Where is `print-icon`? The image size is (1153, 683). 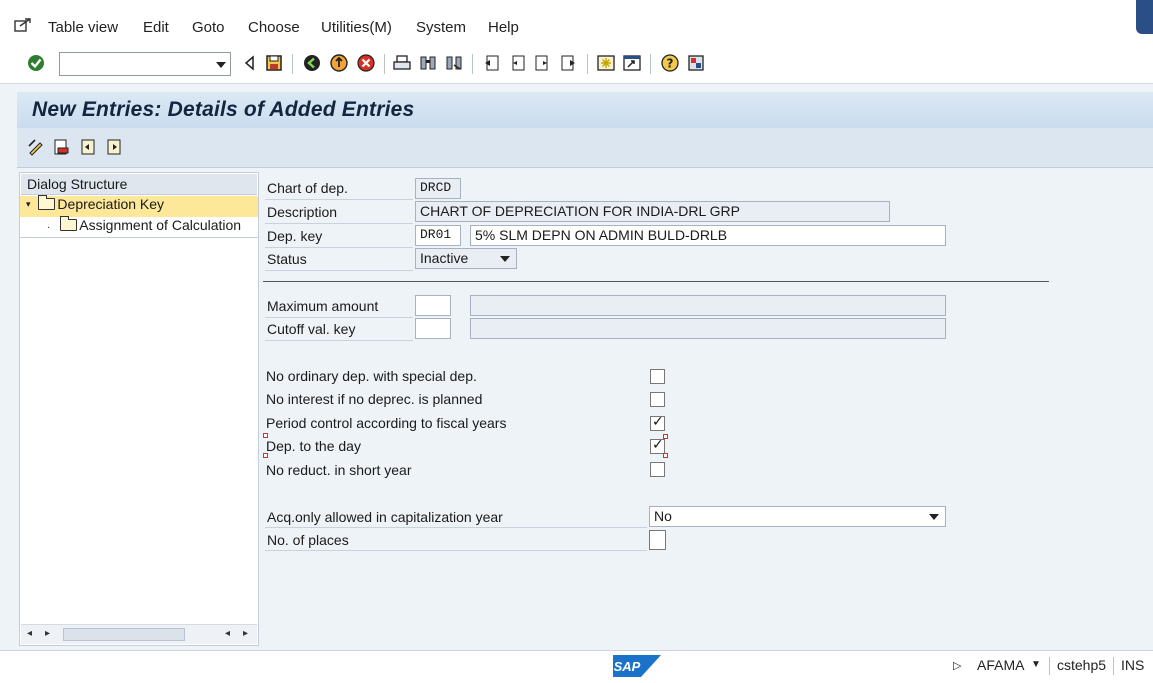
print-icon is located at coordinates (402, 63).